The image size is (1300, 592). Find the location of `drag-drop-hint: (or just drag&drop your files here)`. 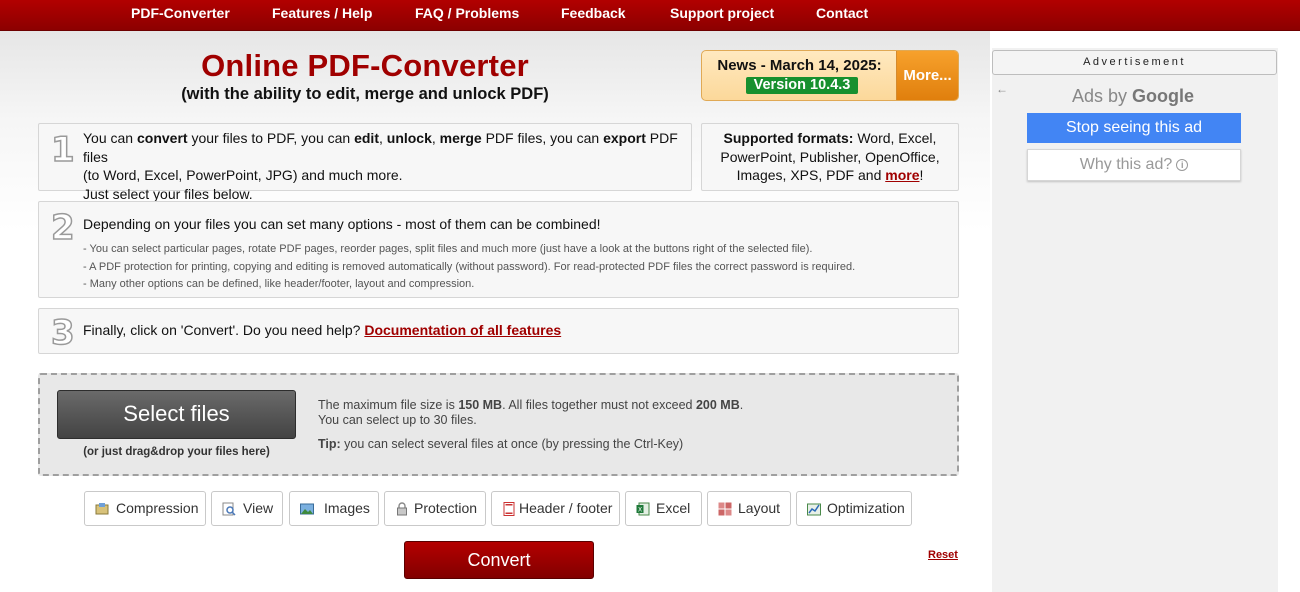

drag-drop-hint: (or just drag&drop your files here) is located at coordinates (176, 452).